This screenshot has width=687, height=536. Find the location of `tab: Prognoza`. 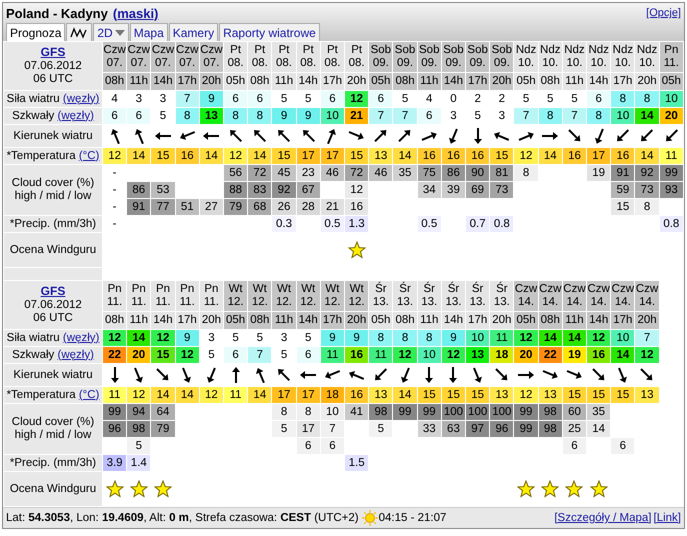

tab: Prognoza is located at coordinates (36, 32).